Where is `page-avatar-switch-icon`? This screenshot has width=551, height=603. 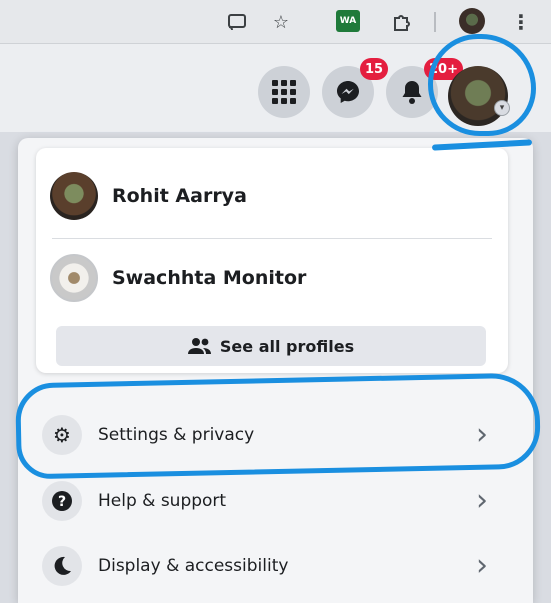 page-avatar-switch-icon is located at coordinates (74, 278).